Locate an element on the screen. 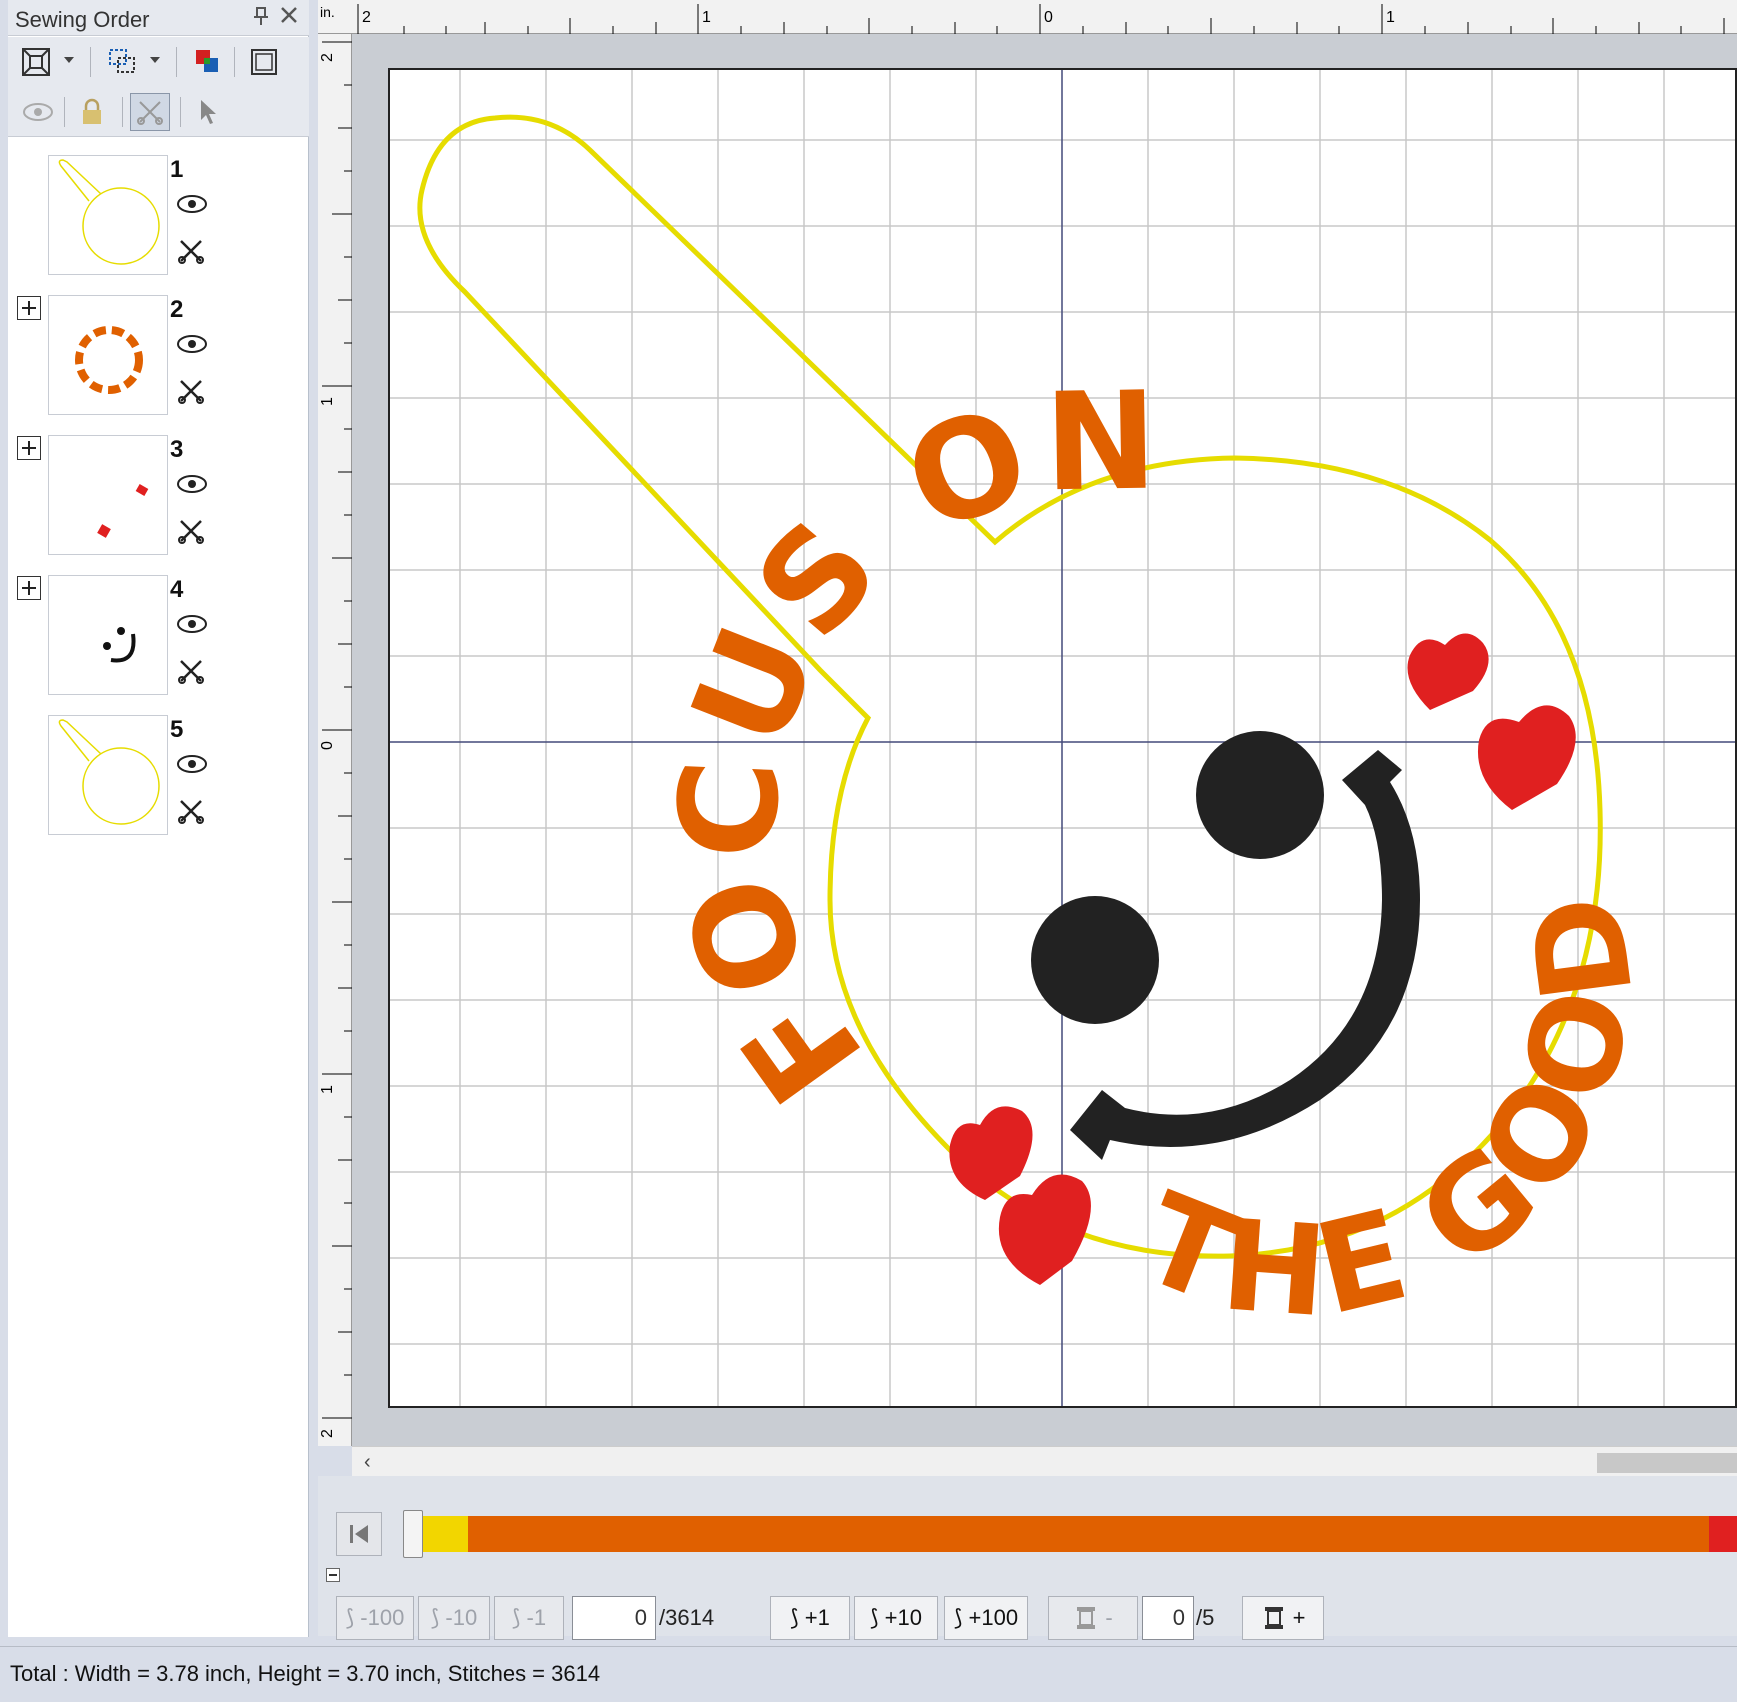 This screenshot has width=1737, height=1702. scrollbar-thumb is located at coordinates (1667, 1463).